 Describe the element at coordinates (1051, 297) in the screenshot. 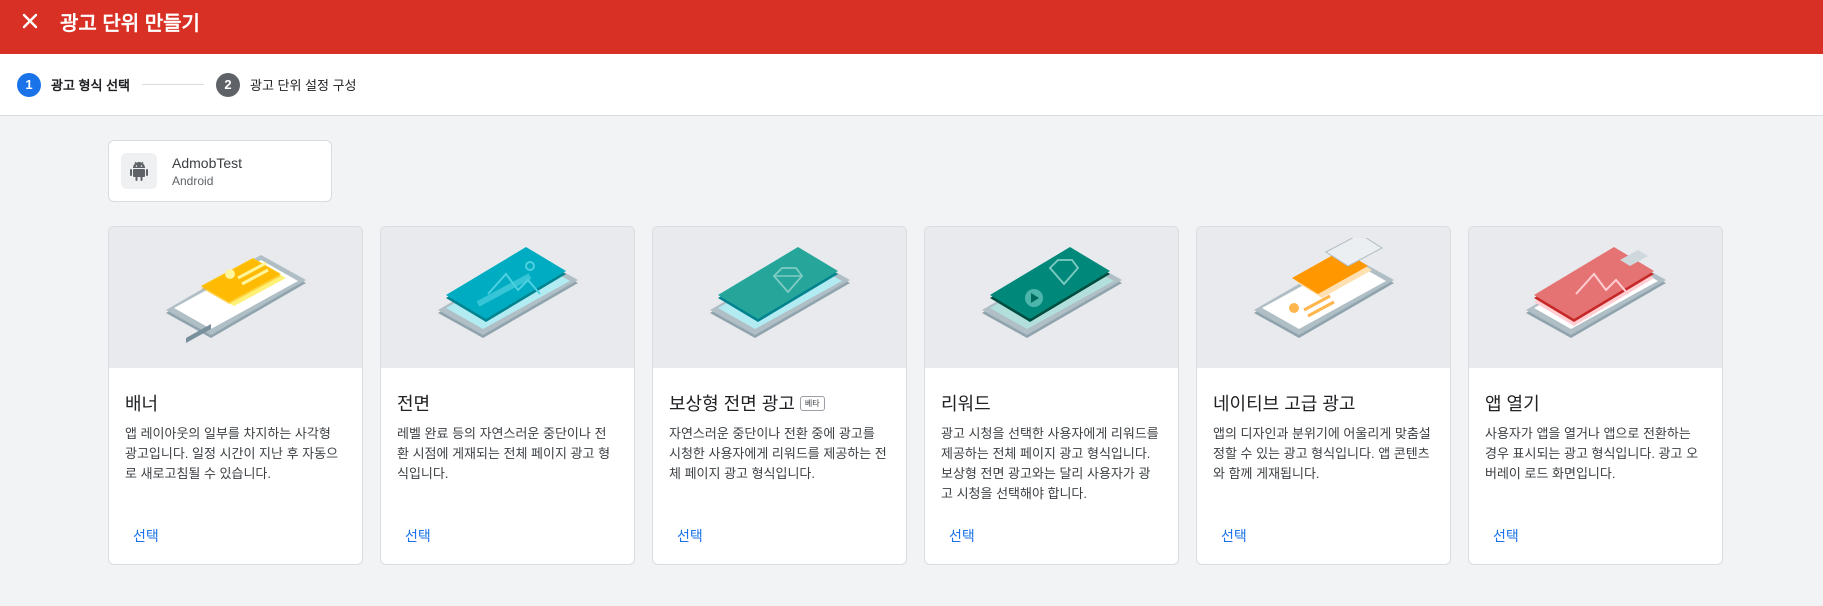

I see `rewarded-illustration` at that location.